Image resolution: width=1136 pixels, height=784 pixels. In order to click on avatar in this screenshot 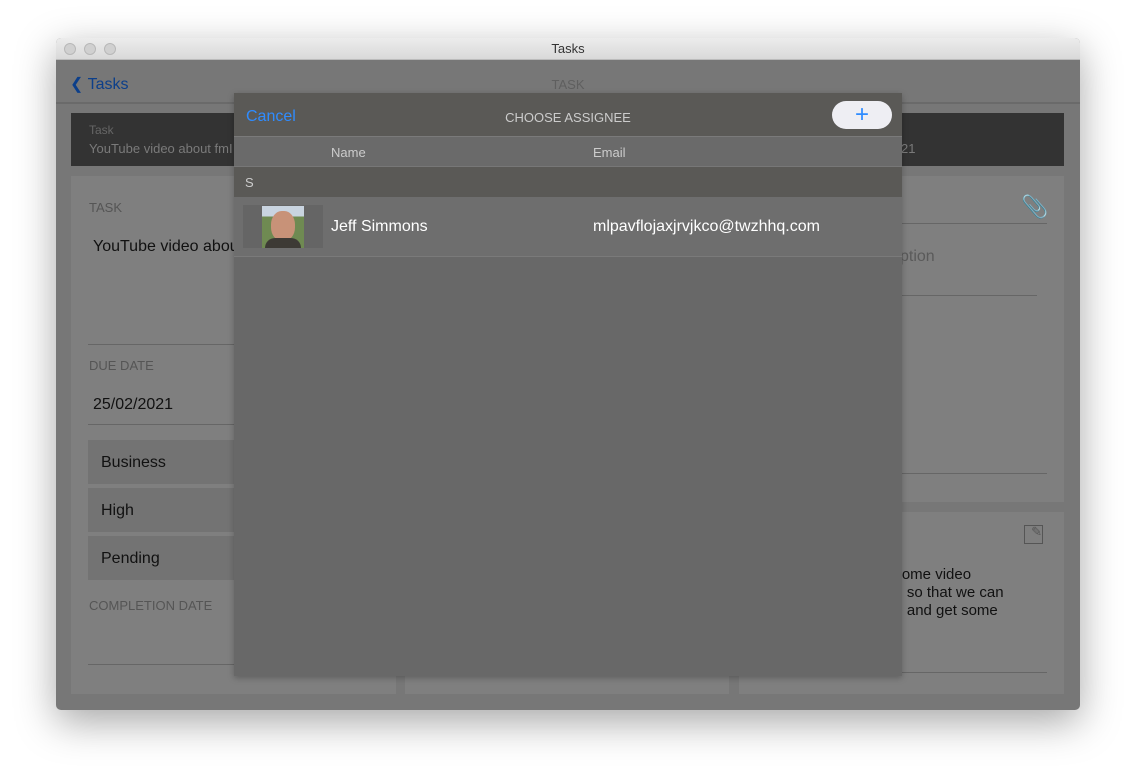, I will do `click(283, 226)`.